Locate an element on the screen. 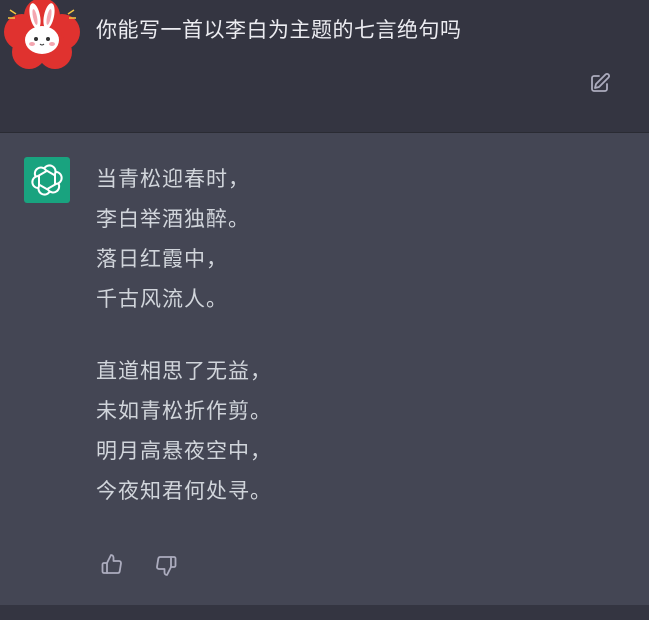 The height and width of the screenshot is (620, 649). poem-line: 今夜知君何处寻。 is located at coordinates (184, 491).